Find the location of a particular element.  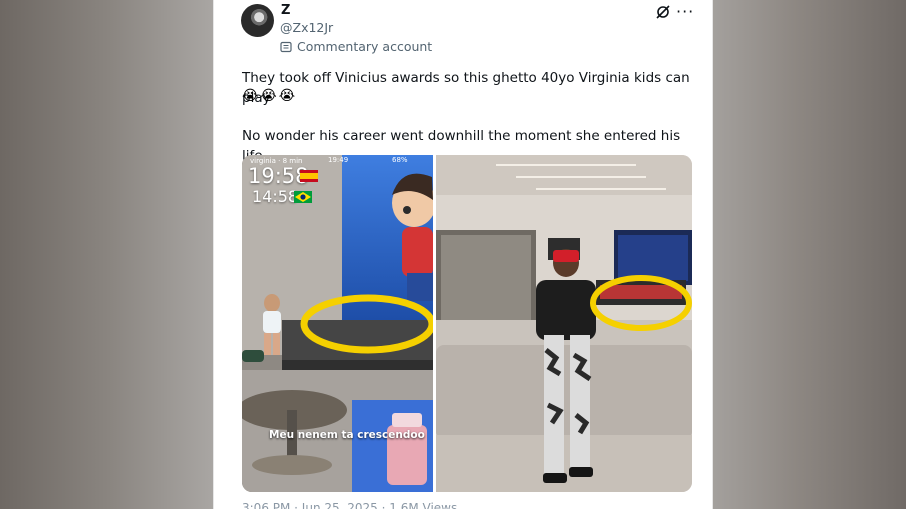

commentary-badge-icon is located at coordinates (286, 46).